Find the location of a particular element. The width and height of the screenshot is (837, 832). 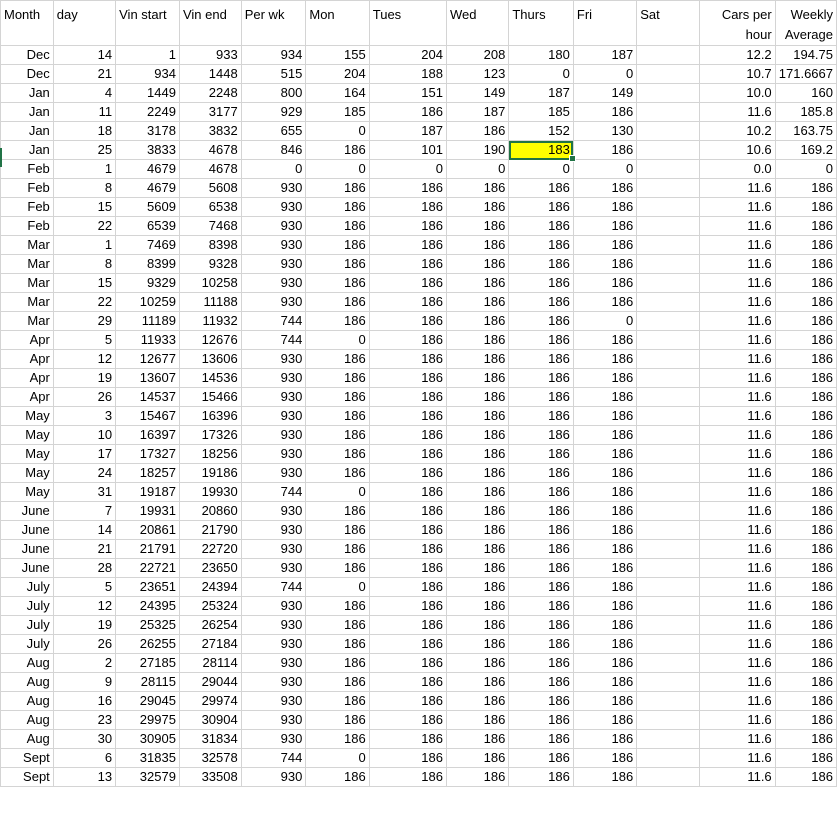

cell-day: 22 is located at coordinates (84, 226).